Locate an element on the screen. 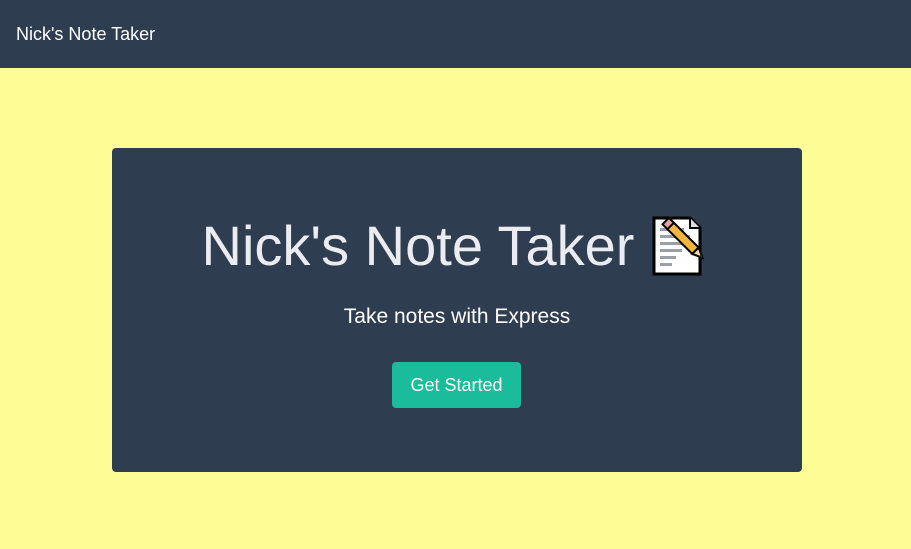  get-started-button: Get Started is located at coordinates (456, 385).